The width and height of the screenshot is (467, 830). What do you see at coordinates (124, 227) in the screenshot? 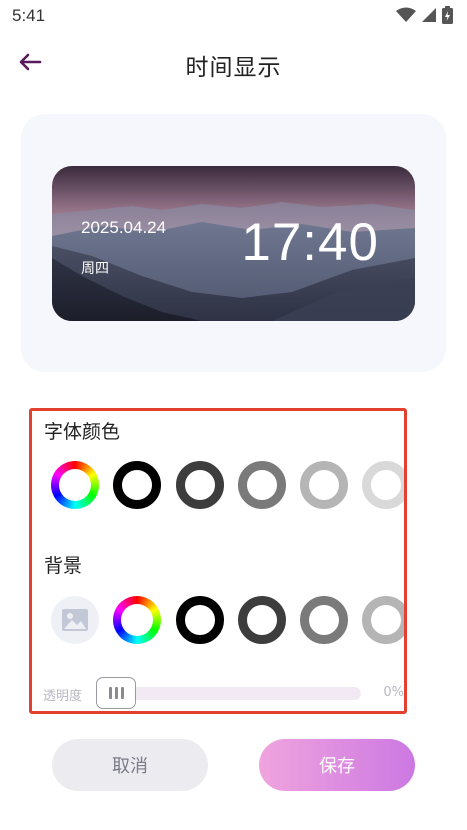
I see `preview-date: 2025.04.24` at bounding box center [124, 227].